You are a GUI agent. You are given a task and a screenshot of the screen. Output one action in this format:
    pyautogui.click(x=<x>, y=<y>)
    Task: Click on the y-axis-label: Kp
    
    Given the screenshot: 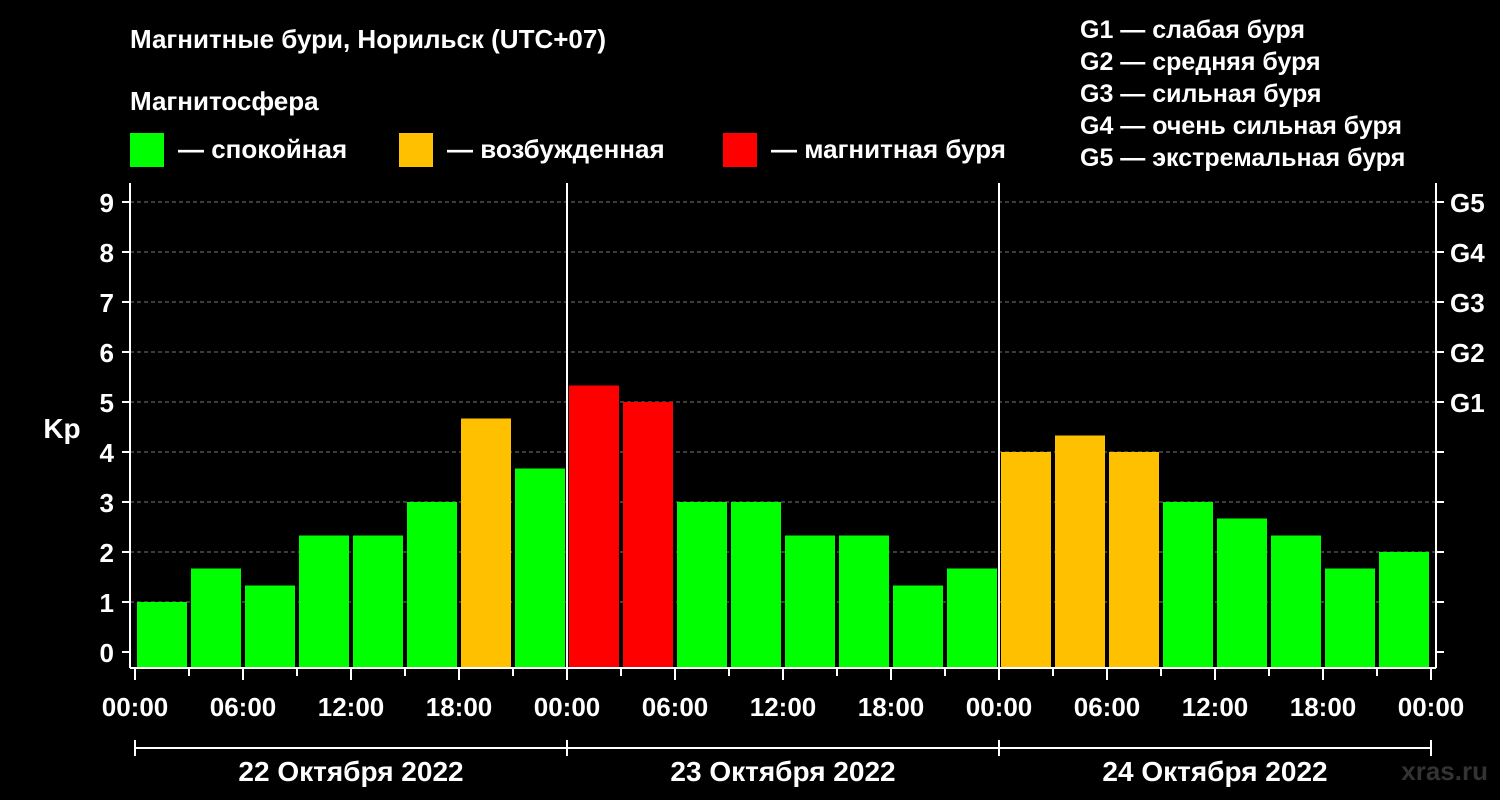 What is the action you would take?
    pyautogui.click(x=61, y=428)
    